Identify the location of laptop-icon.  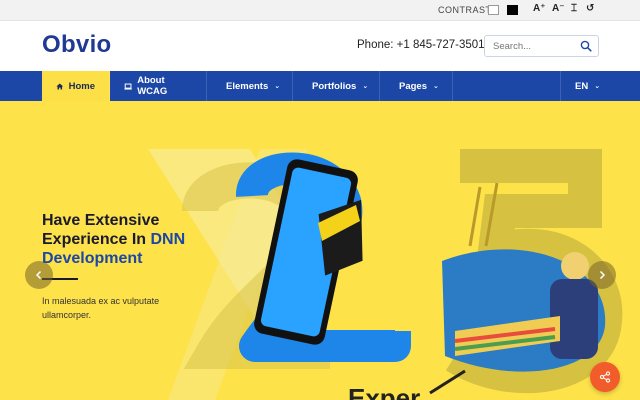
(128, 86).